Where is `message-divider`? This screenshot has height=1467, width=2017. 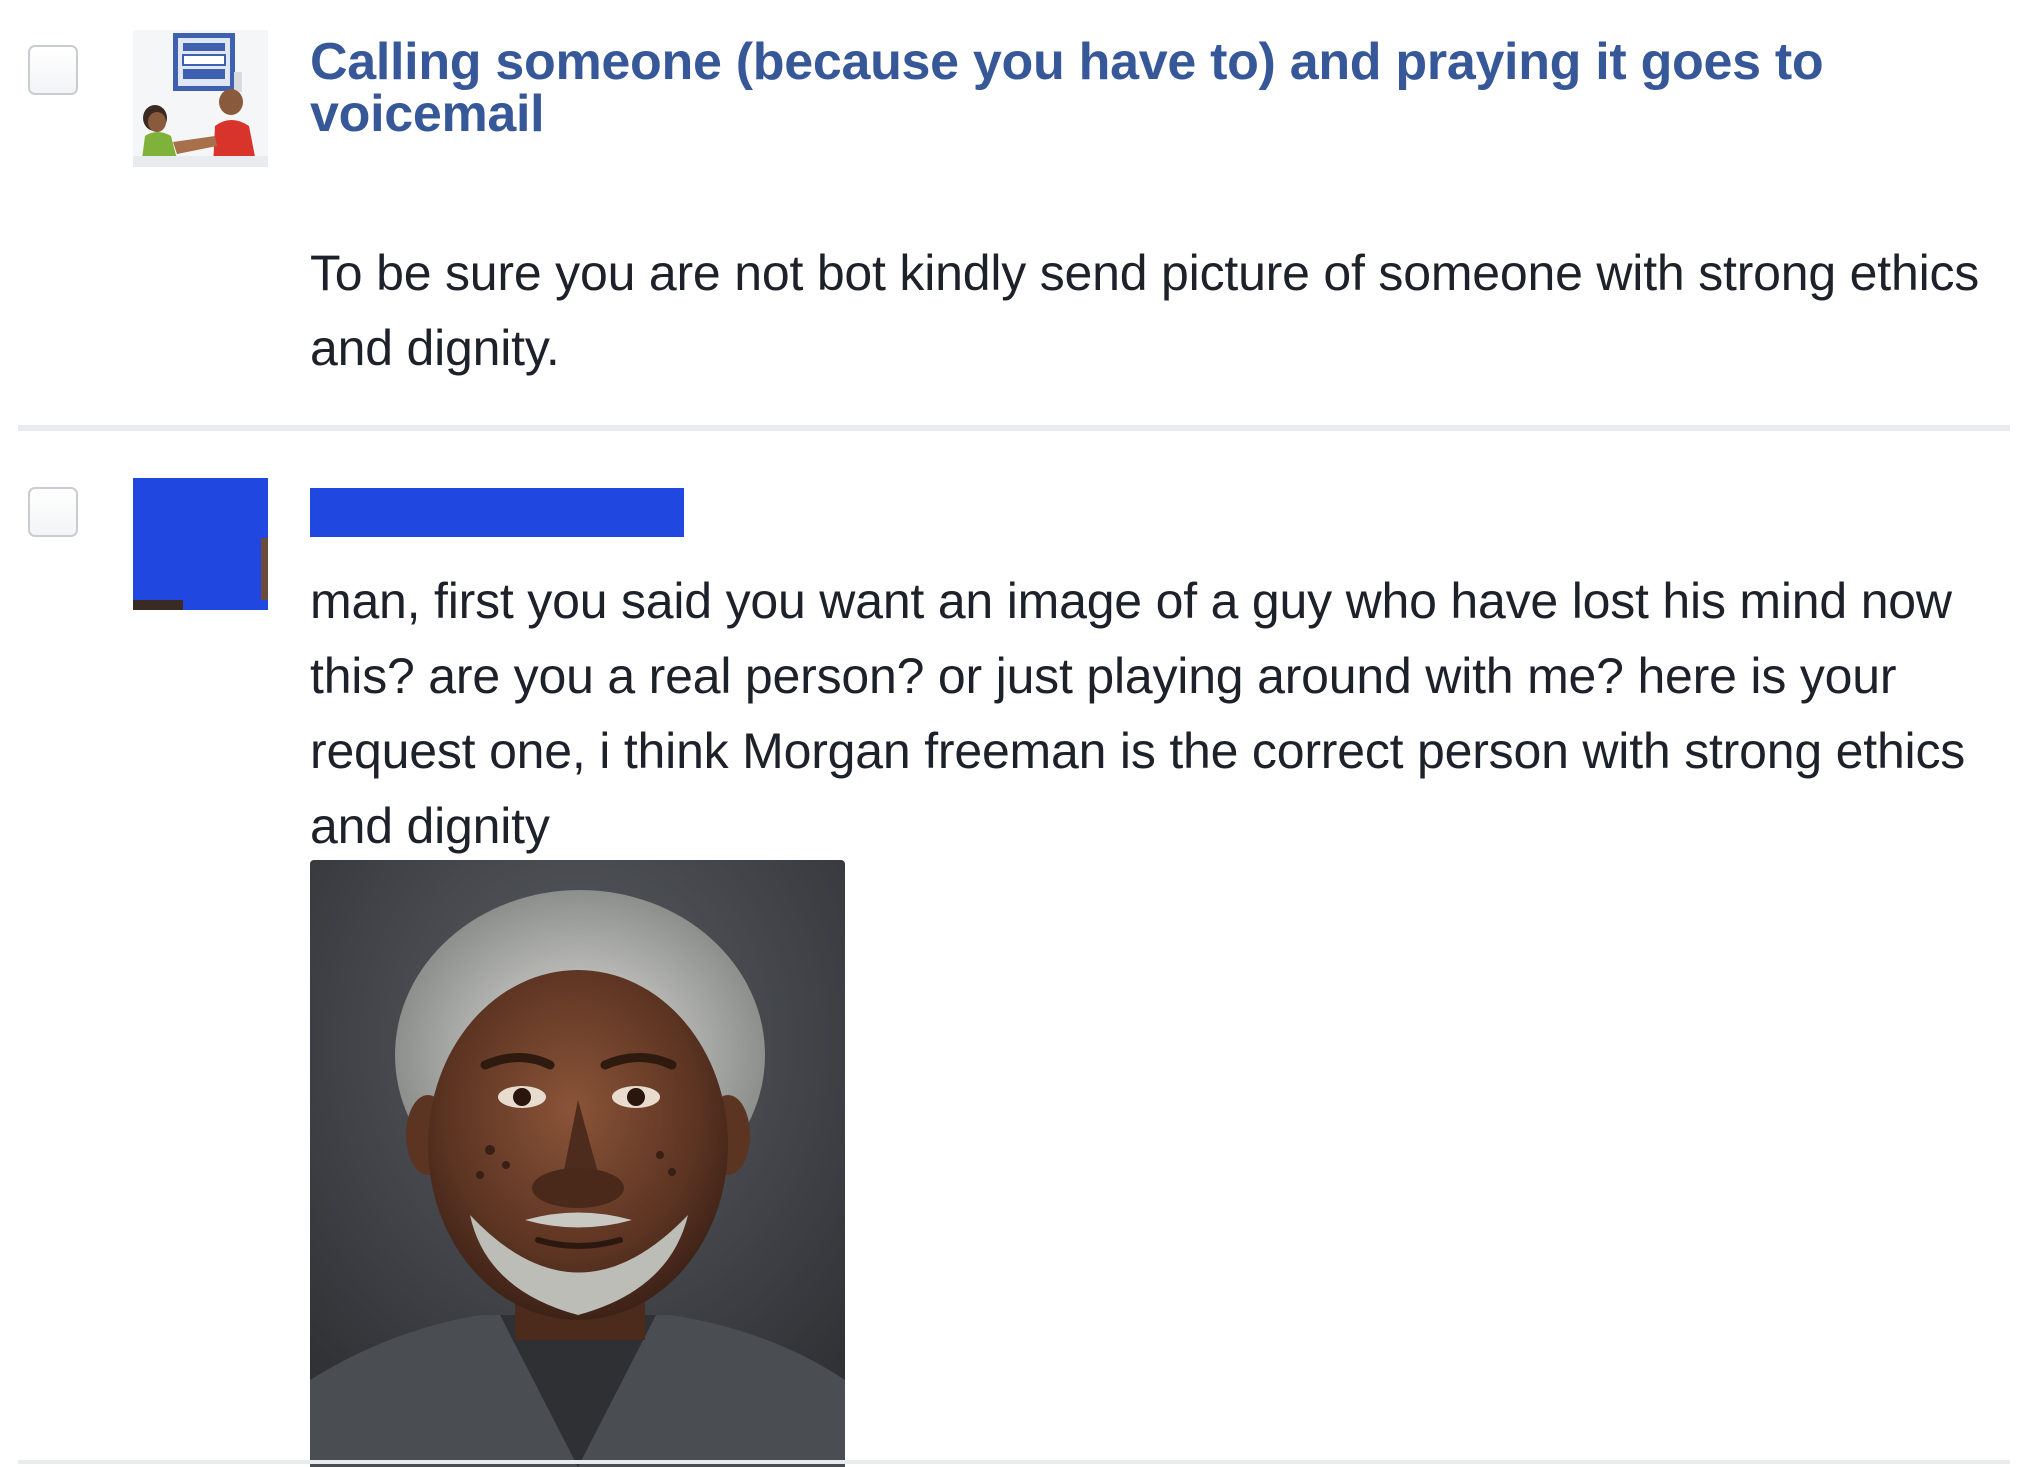 message-divider is located at coordinates (1014, 1462).